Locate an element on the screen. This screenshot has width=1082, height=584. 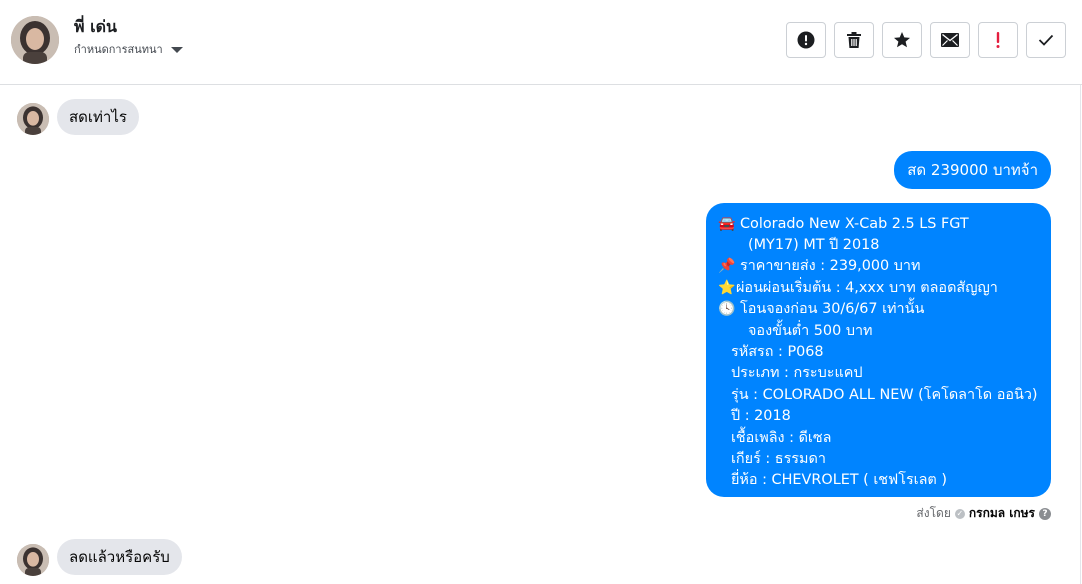
detail-text: ยี่ห้อ : CHEVROLET ( เชฟโรเลต ) is located at coordinates (839, 480).